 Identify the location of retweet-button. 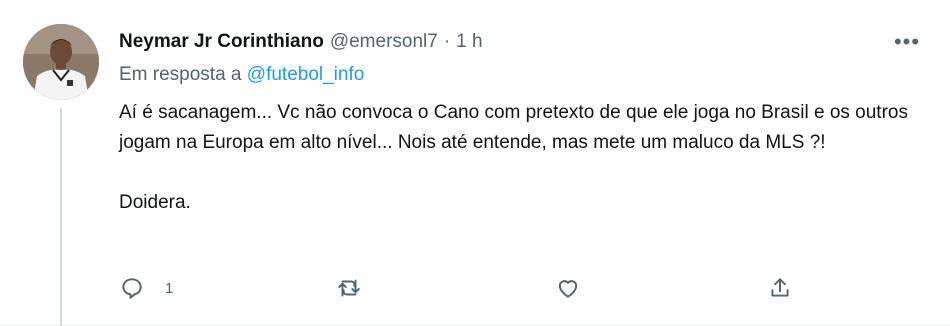
(359, 288).